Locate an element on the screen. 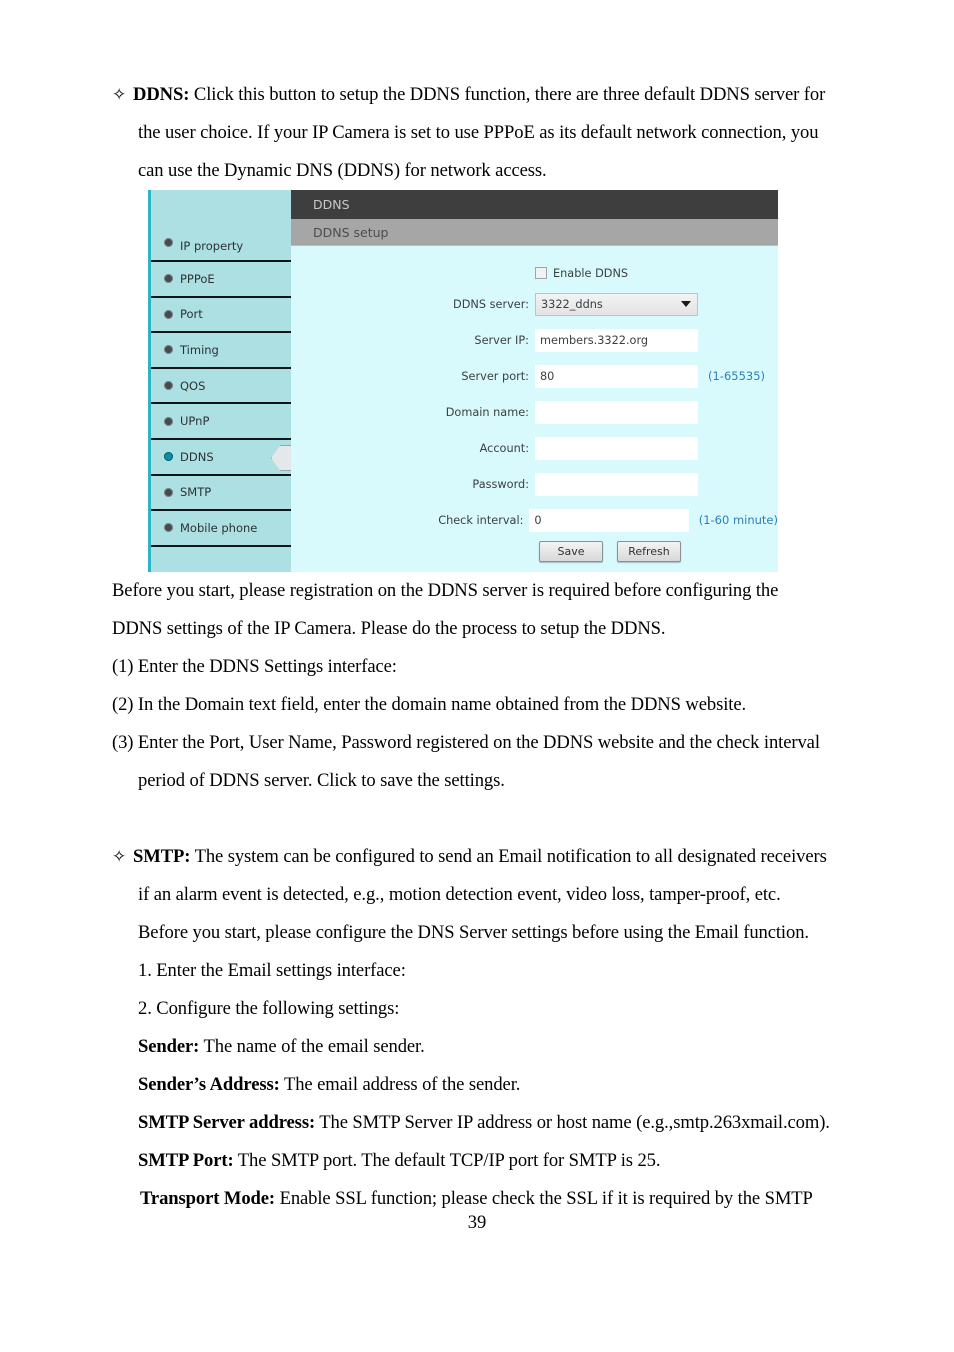 The height and width of the screenshot is (1352, 954). smtp-term: SMTP: is located at coordinates (162, 856).